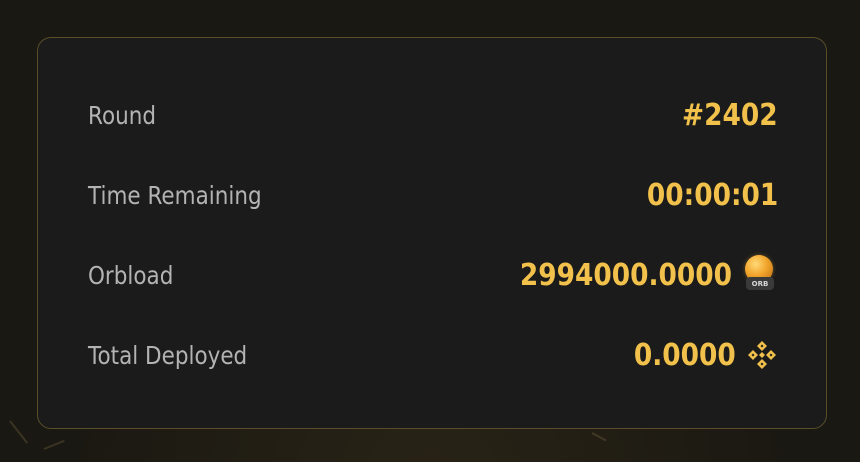 The height and width of the screenshot is (462, 860). Describe the element at coordinates (433, 275) in the screenshot. I see `orbload-row: Orbload 2994000.0000 ORB` at that location.